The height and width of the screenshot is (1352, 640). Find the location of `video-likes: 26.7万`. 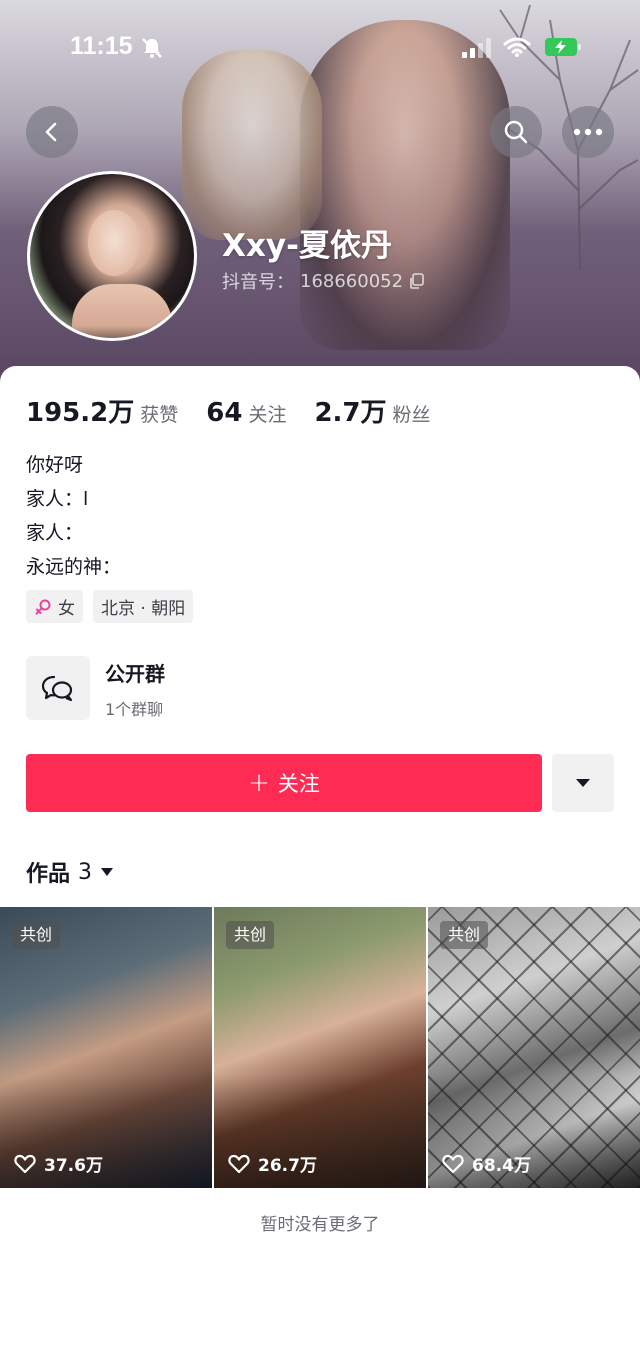

video-likes: 26.7万 is located at coordinates (272, 1163).